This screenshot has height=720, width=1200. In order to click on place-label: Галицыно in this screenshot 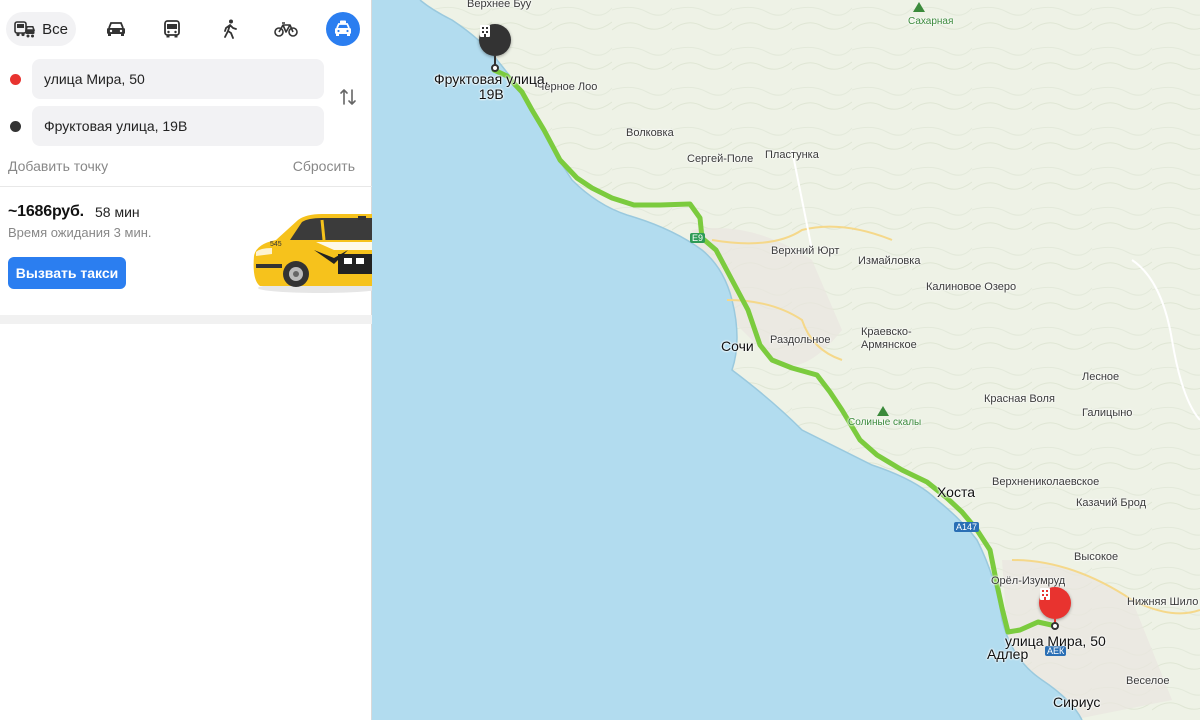, I will do `click(1107, 413)`.